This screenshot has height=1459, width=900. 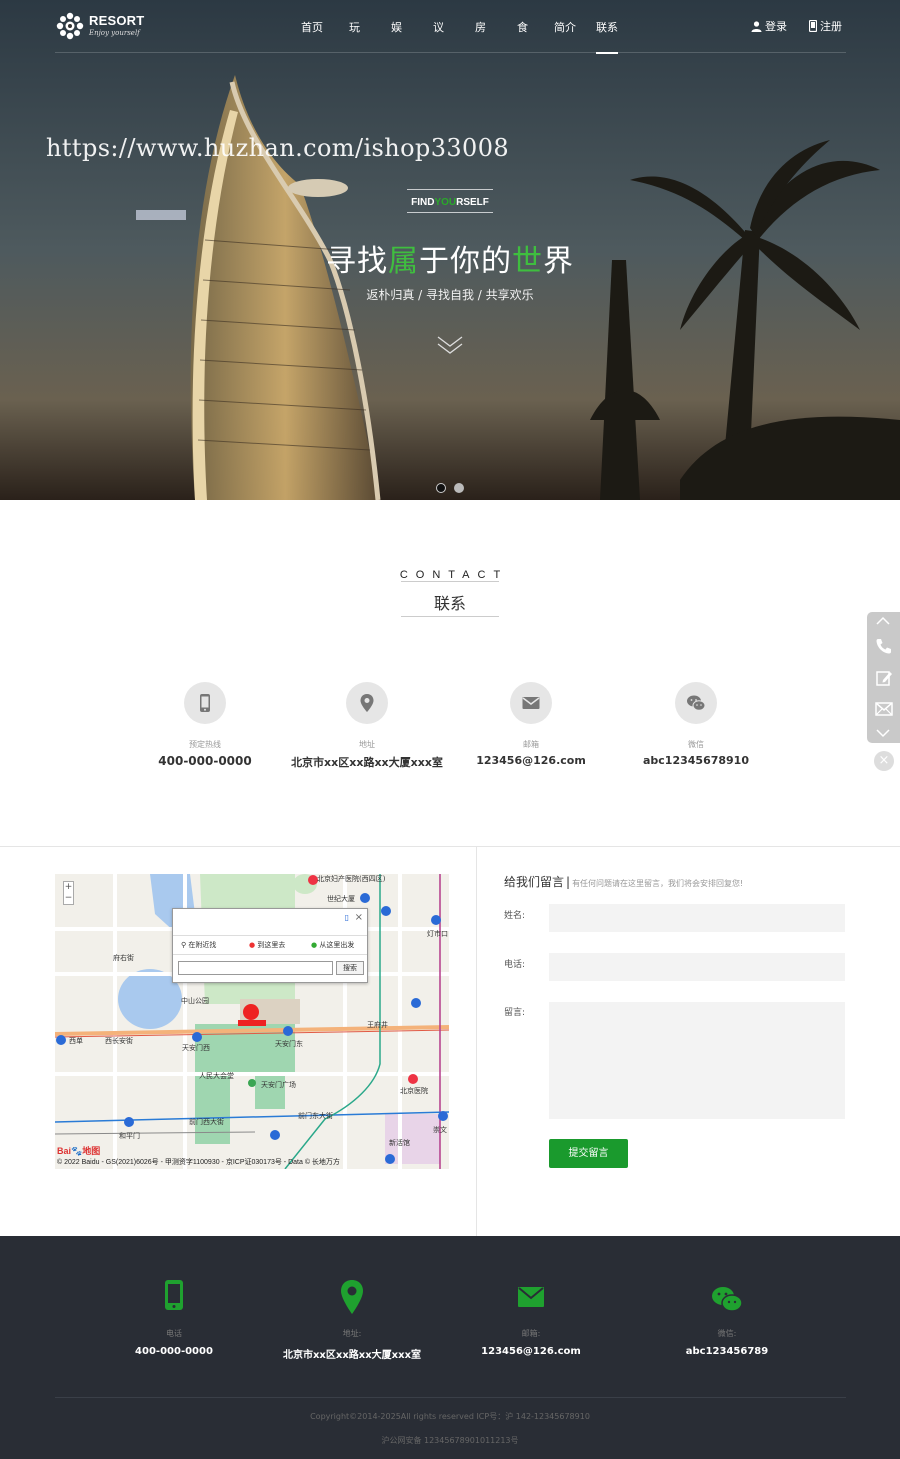 What do you see at coordinates (352, 1320) in the screenshot?
I see `footer-item-address: 地址: 北京市xx区xx路xx大厦xxx室` at bounding box center [352, 1320].